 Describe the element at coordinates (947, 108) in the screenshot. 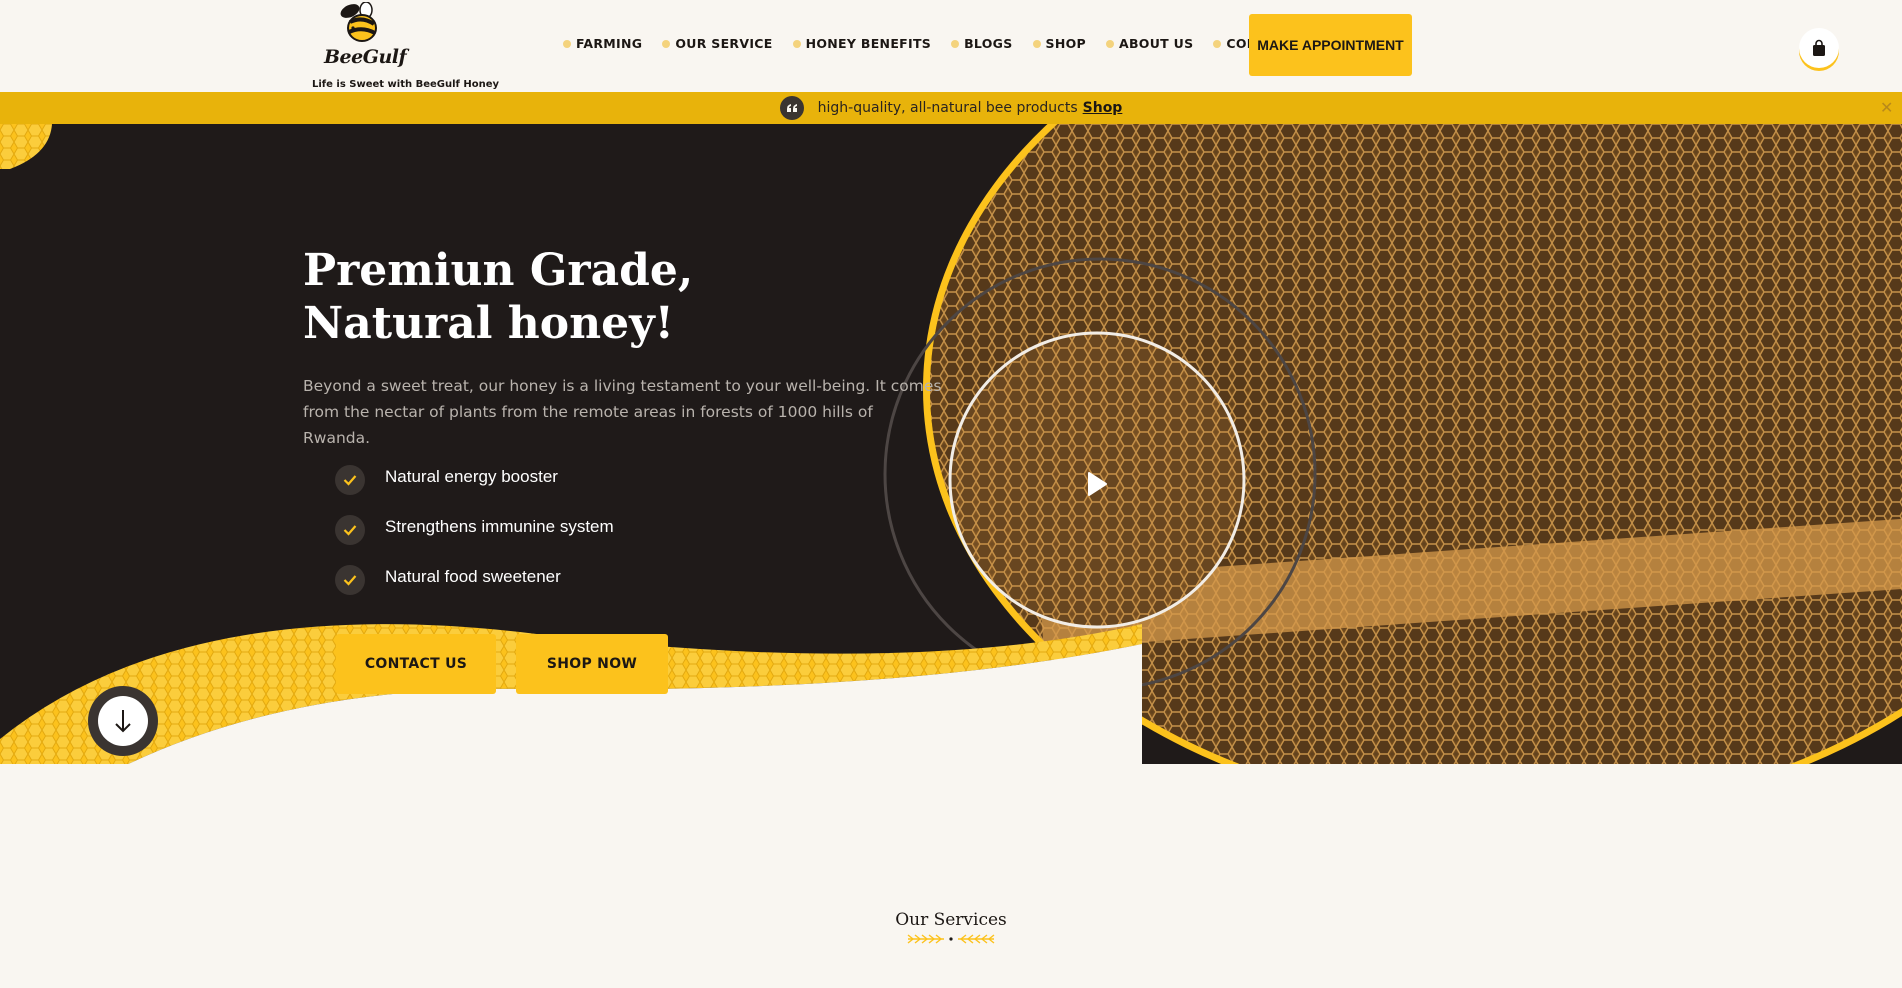

I see `announcement-text: high-quality, all-natural bee products` at that location.